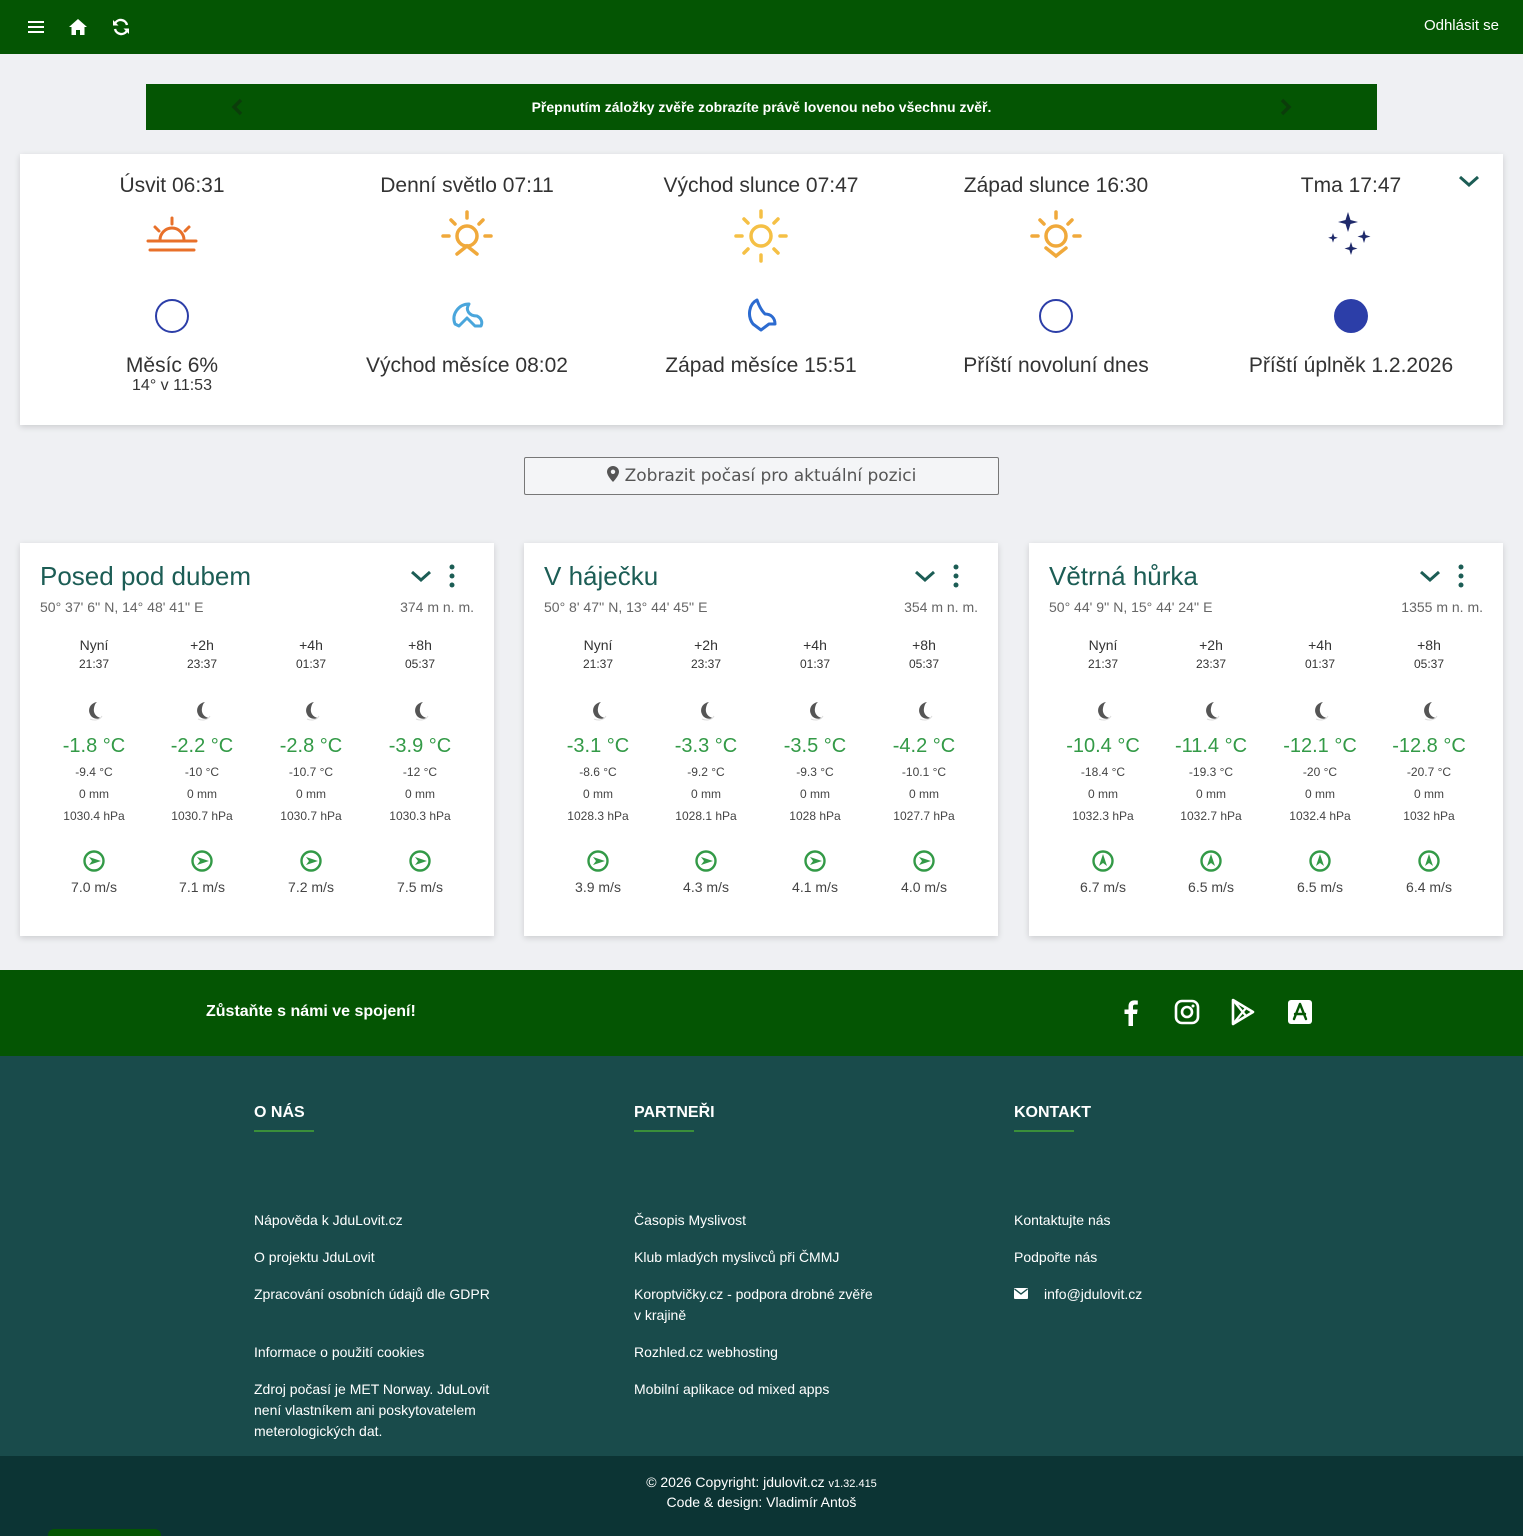 The image size is (1523, 1536). What do you see at coordinates (924, 816) in the screenshot?
I see `forecast-pressure: 1027.7 hPa` at bounding box center [924, 816].